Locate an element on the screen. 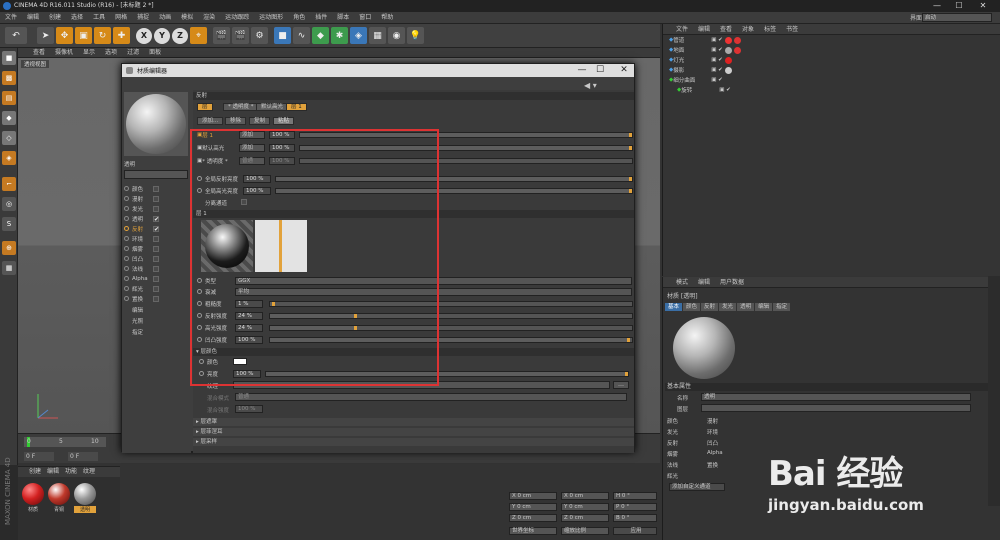 The image size is (1000, 540). add-custom-channel-button: 添加自定义通道 is located at coordinates (697, 487).